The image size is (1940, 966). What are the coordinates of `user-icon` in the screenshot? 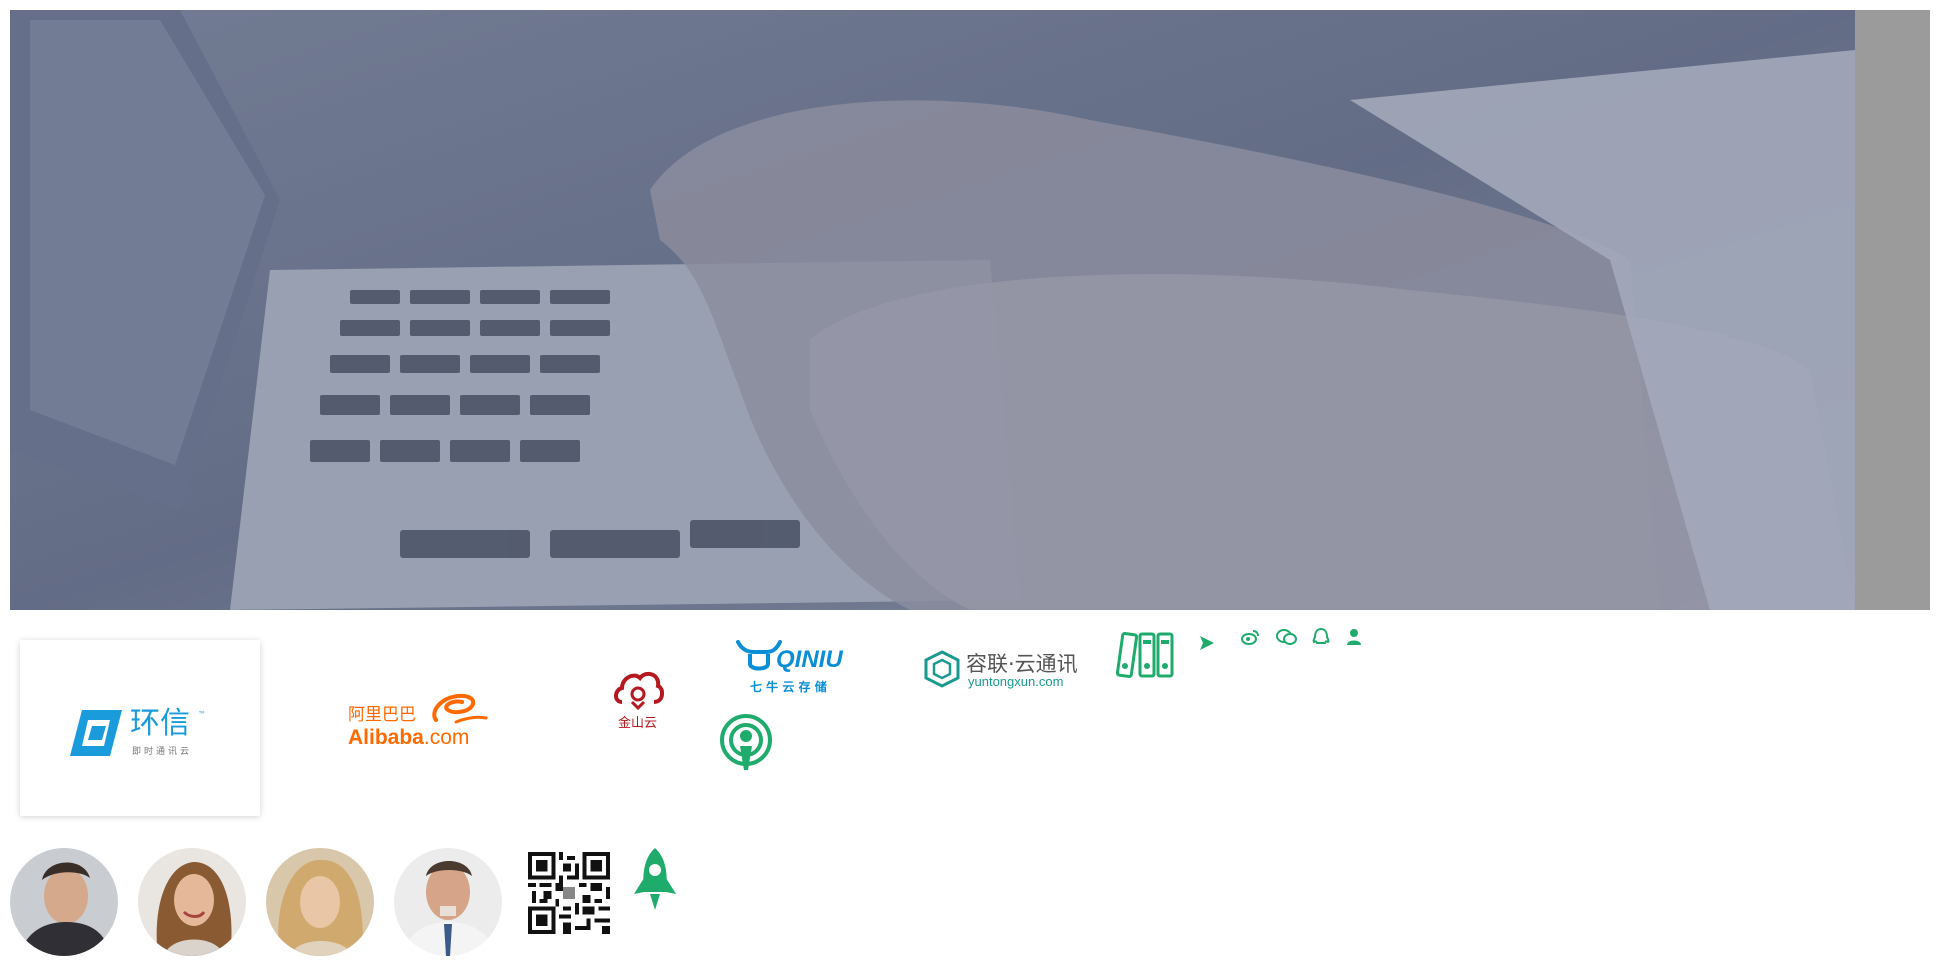 It's located at (1354, 639).